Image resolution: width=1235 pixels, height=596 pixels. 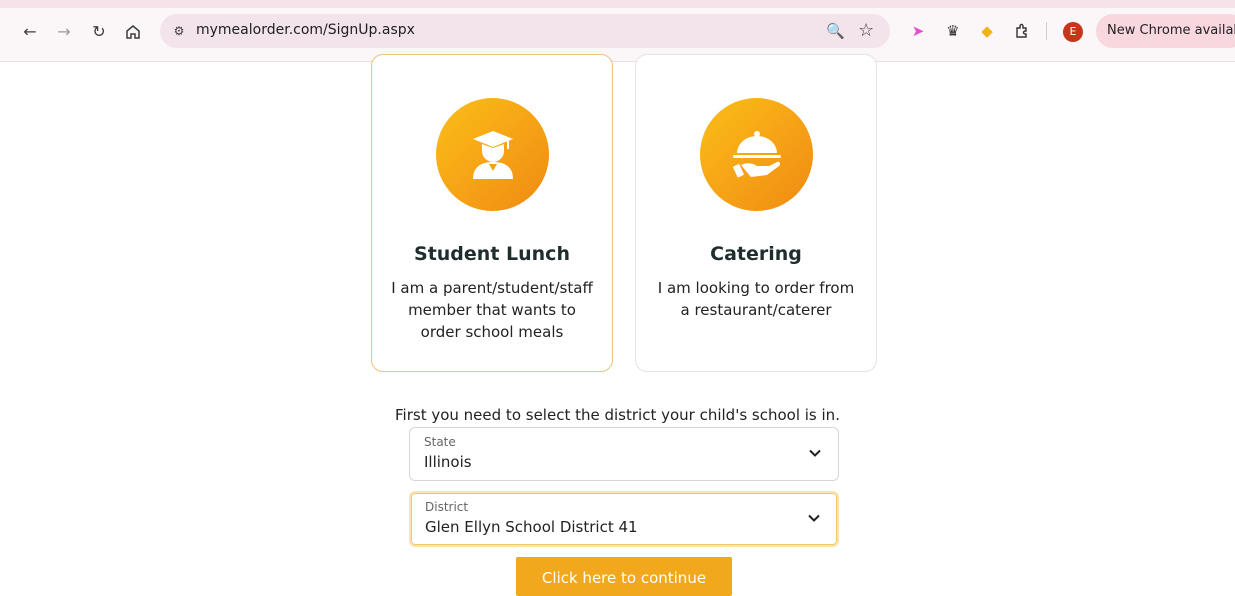 I want to click on tab-strip, so click(x=617, y=4).